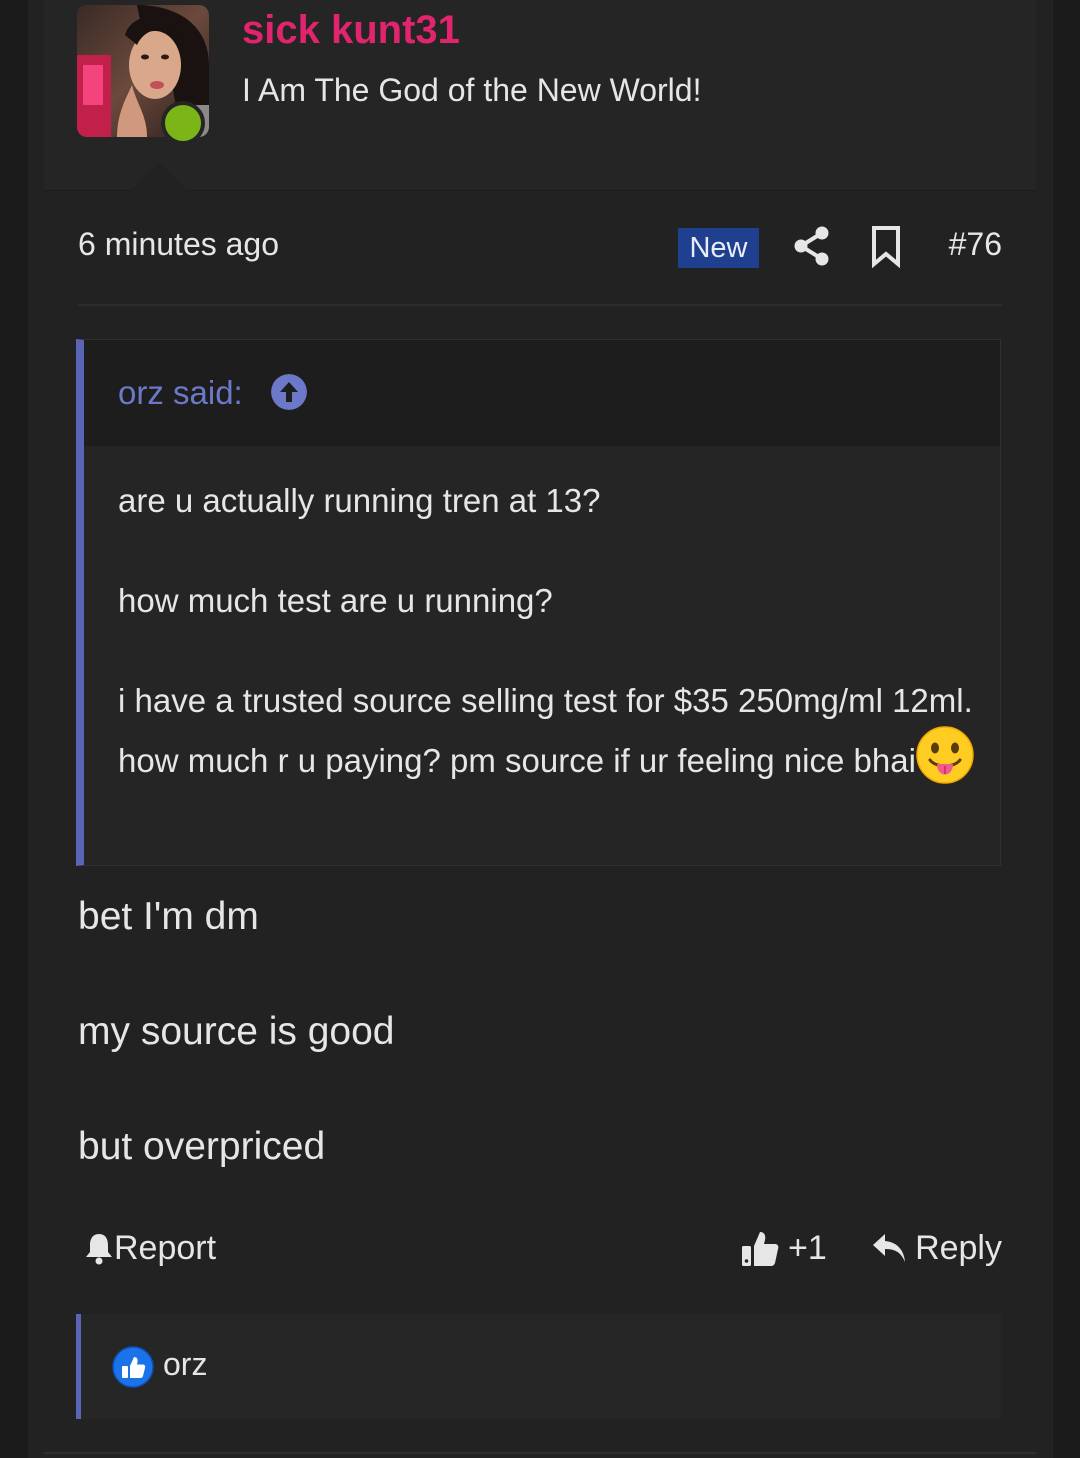 The width and height of the screenshot is (1080, 1458). What do you see at coordinates (168, 916) in the screenshot?
I see `message-paragraph: bet I'm dm` at bounding box center [168, 916].